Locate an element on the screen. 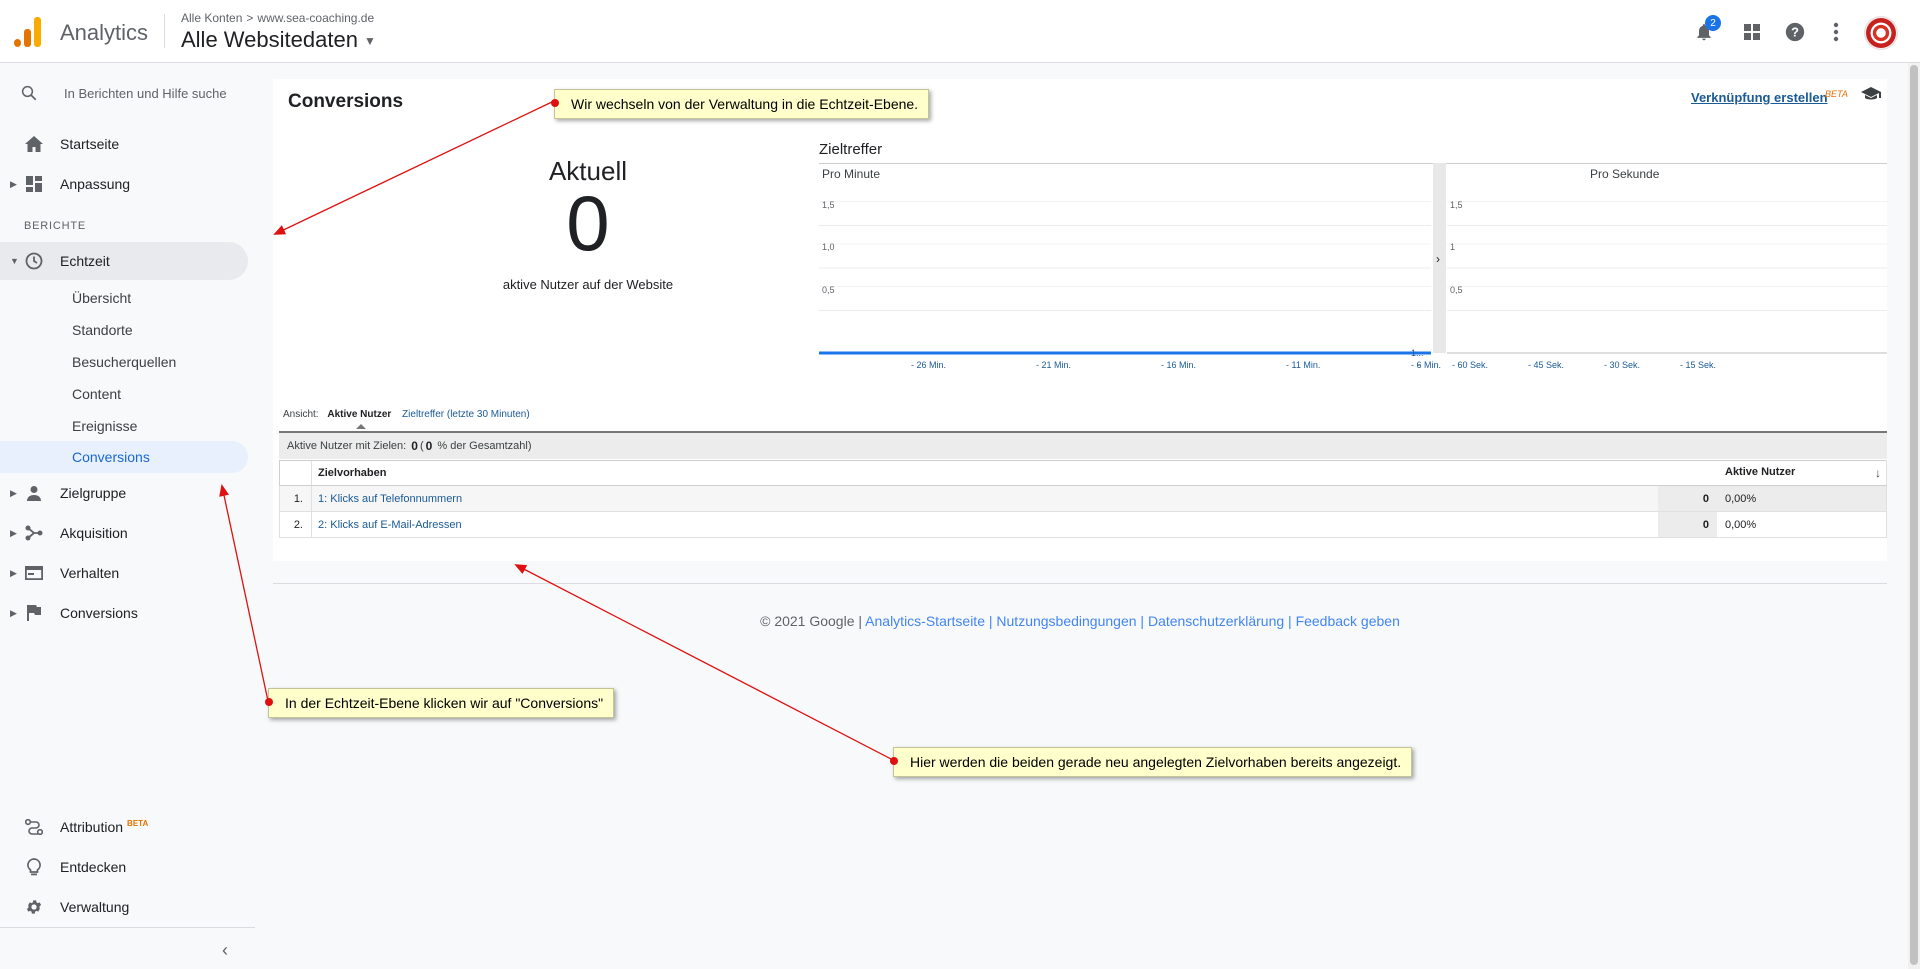  sidebar-search: In Berichten und Hilfe suche is located at coordinates (127, 93).